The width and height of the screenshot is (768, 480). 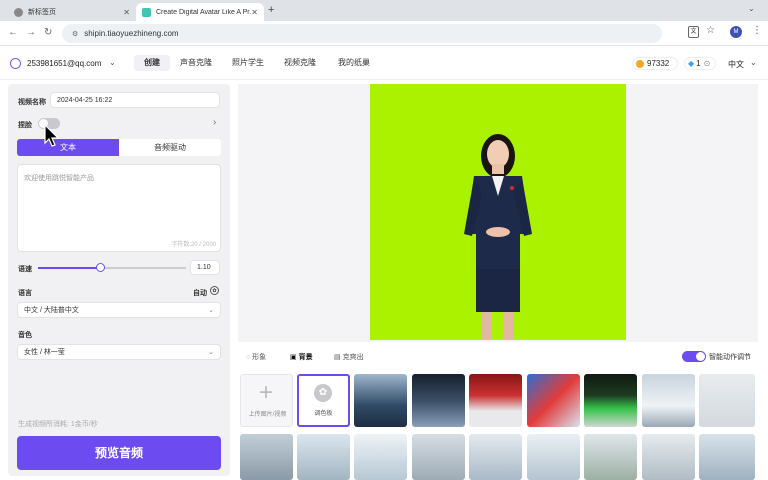 What do you see at coordinates (205, 267) in the screenshot?
I see `speed-value-input: 1.10` at bounding box center [205, 267].